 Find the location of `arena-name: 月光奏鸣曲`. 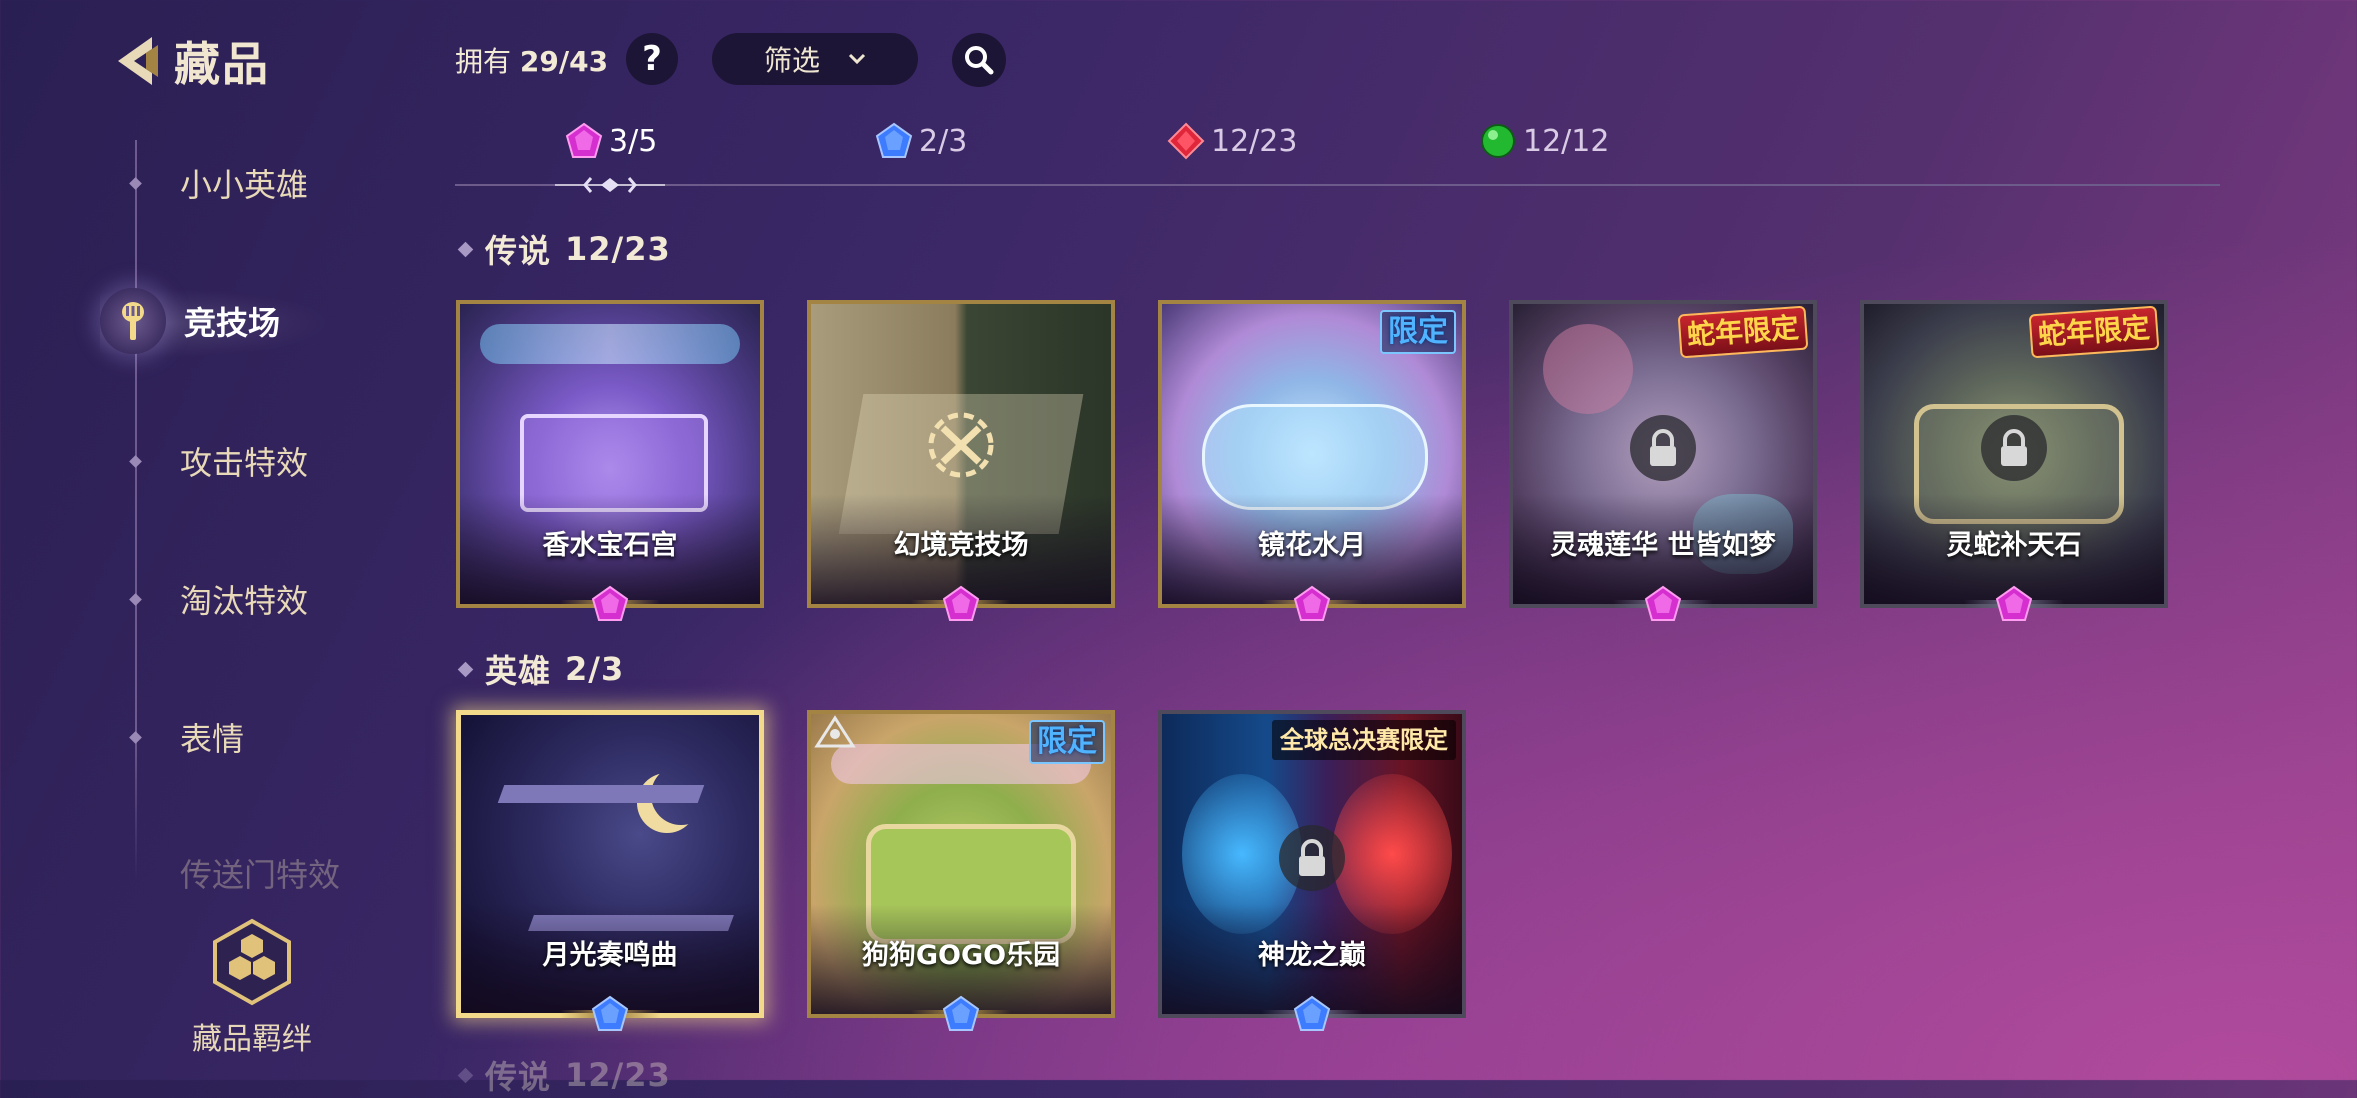

arena-name: 月光奏鸣曲 is located at coordinates (610, 955).